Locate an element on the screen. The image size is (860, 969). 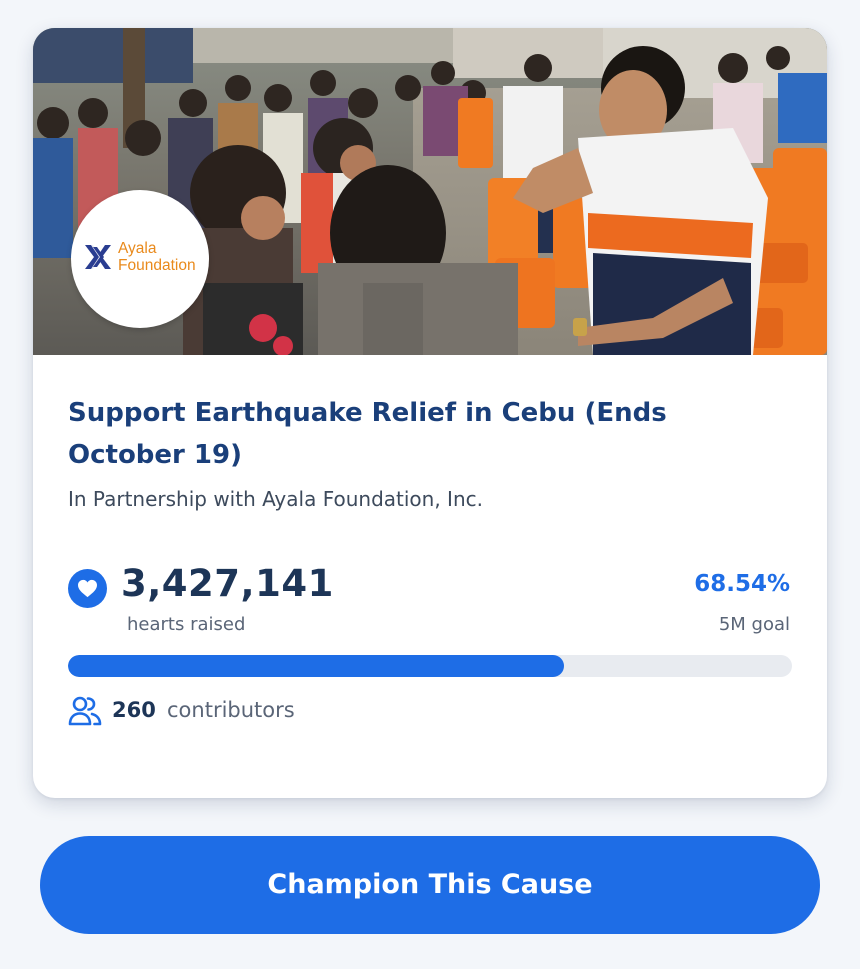
progress-bar-fill is located at coordinates (316, 666).